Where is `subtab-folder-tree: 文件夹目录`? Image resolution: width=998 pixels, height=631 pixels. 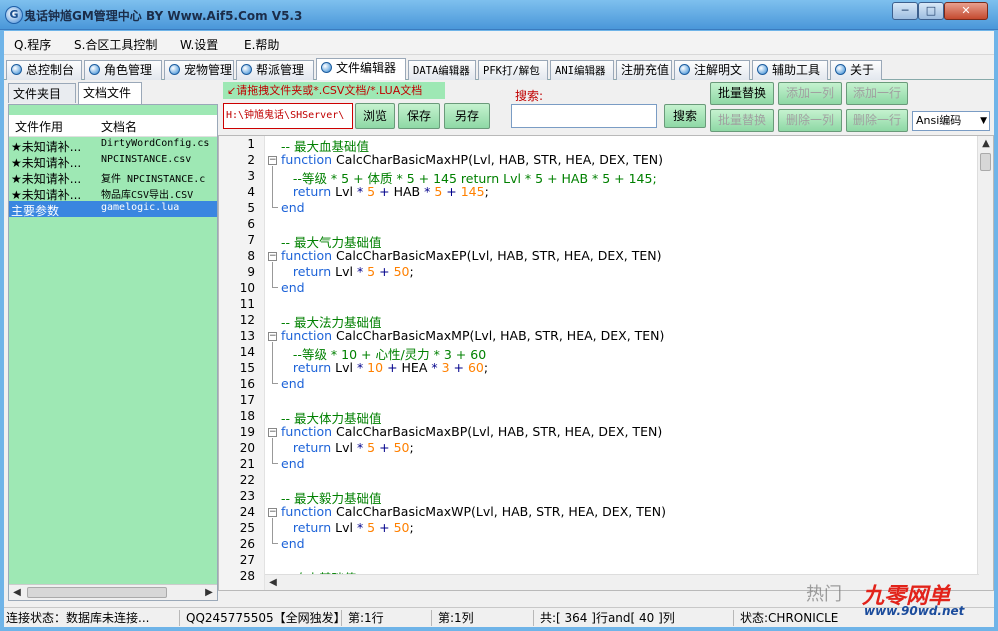 subtab-folder-tree: 文件夹目录 is located at coordinates (42, 100).